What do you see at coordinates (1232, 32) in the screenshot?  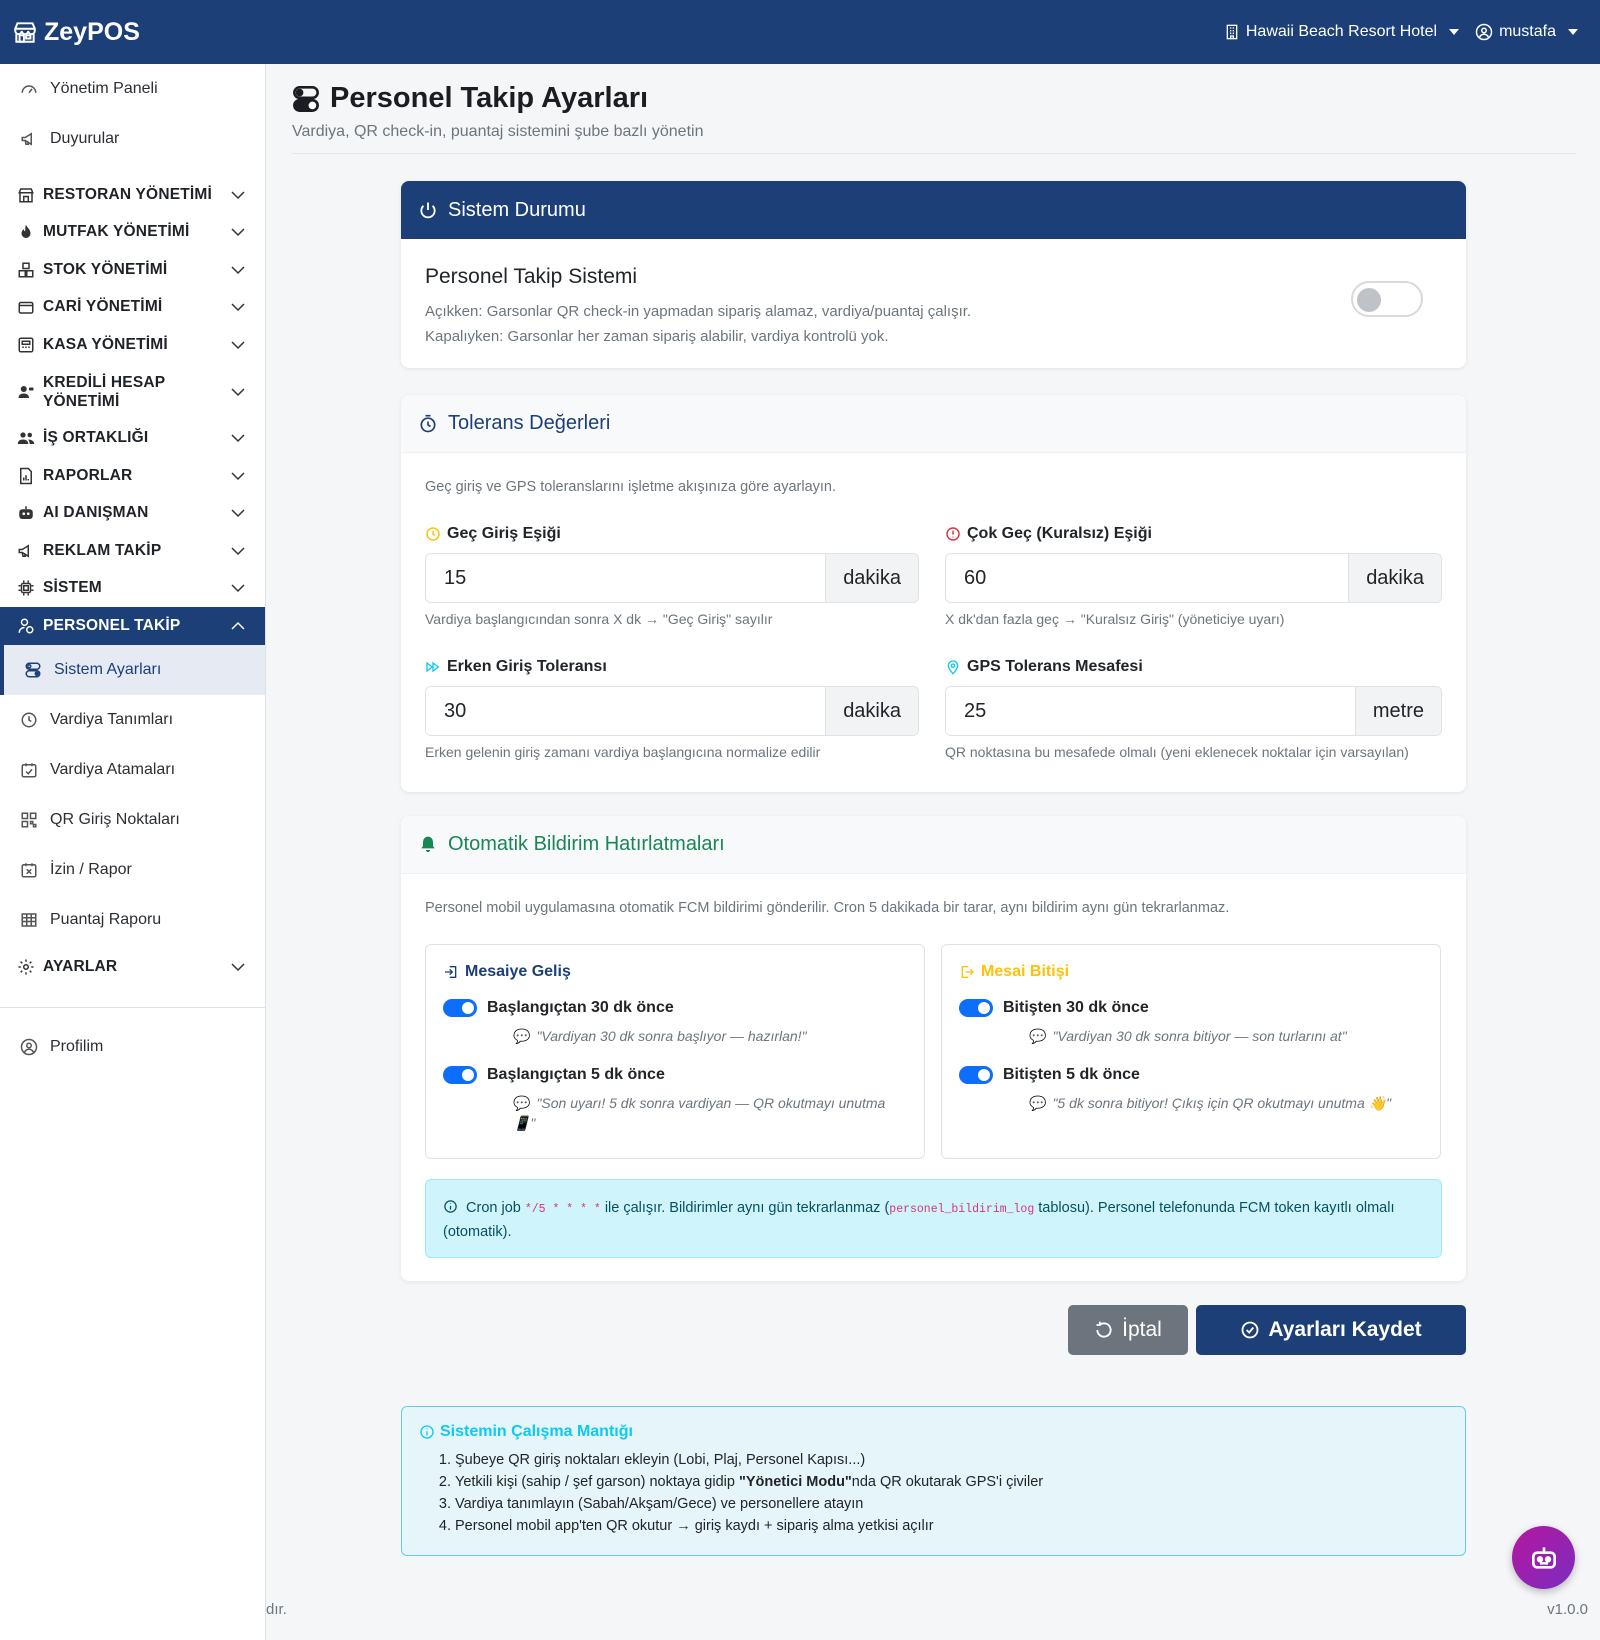 I see `building-icon` at bounding box center [1232, 32].